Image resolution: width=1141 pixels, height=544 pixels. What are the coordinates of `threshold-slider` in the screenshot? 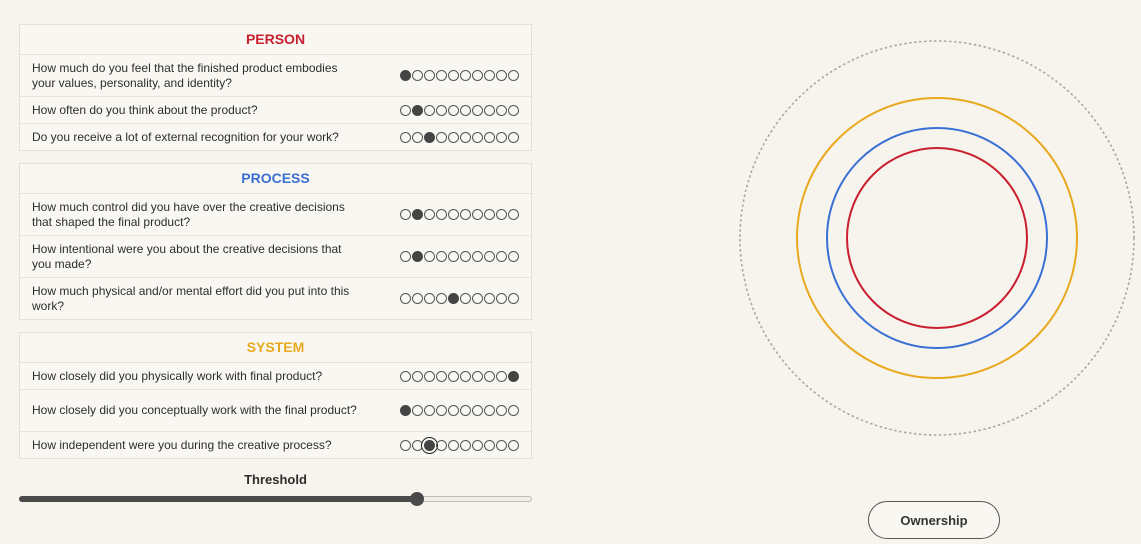 It's located at (275, 499).